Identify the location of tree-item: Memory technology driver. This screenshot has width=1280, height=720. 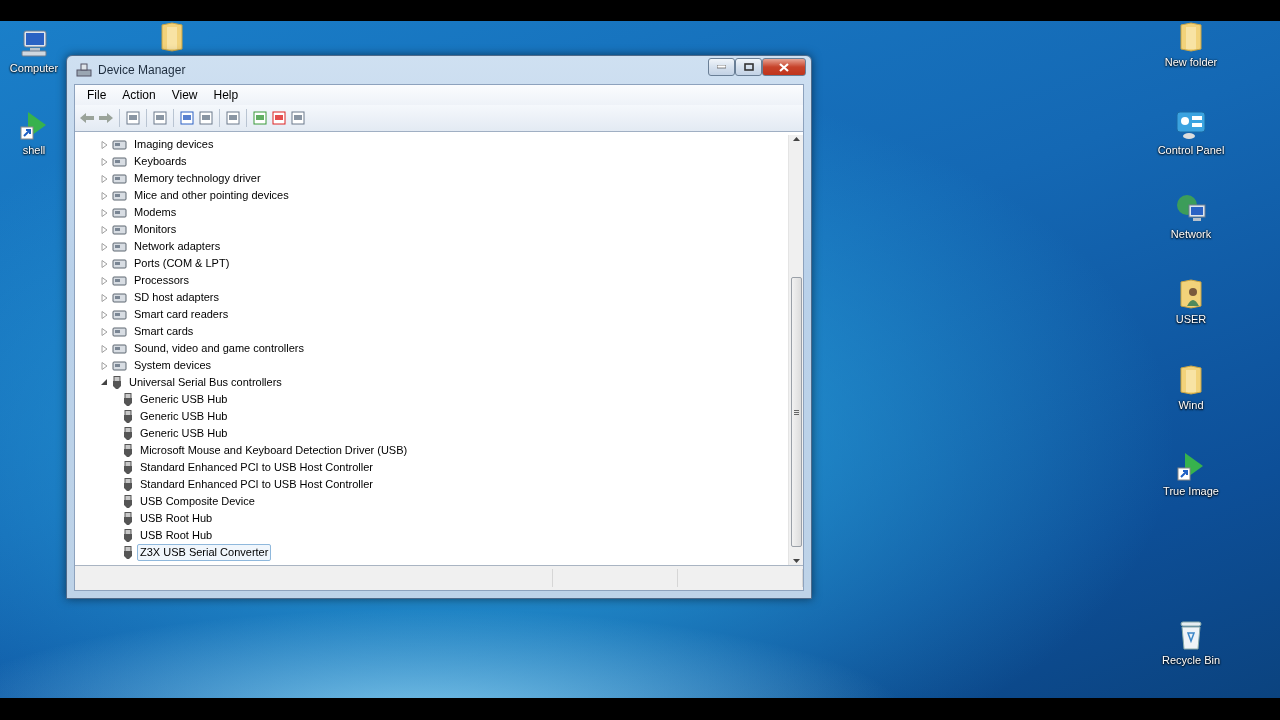
(197, 178).